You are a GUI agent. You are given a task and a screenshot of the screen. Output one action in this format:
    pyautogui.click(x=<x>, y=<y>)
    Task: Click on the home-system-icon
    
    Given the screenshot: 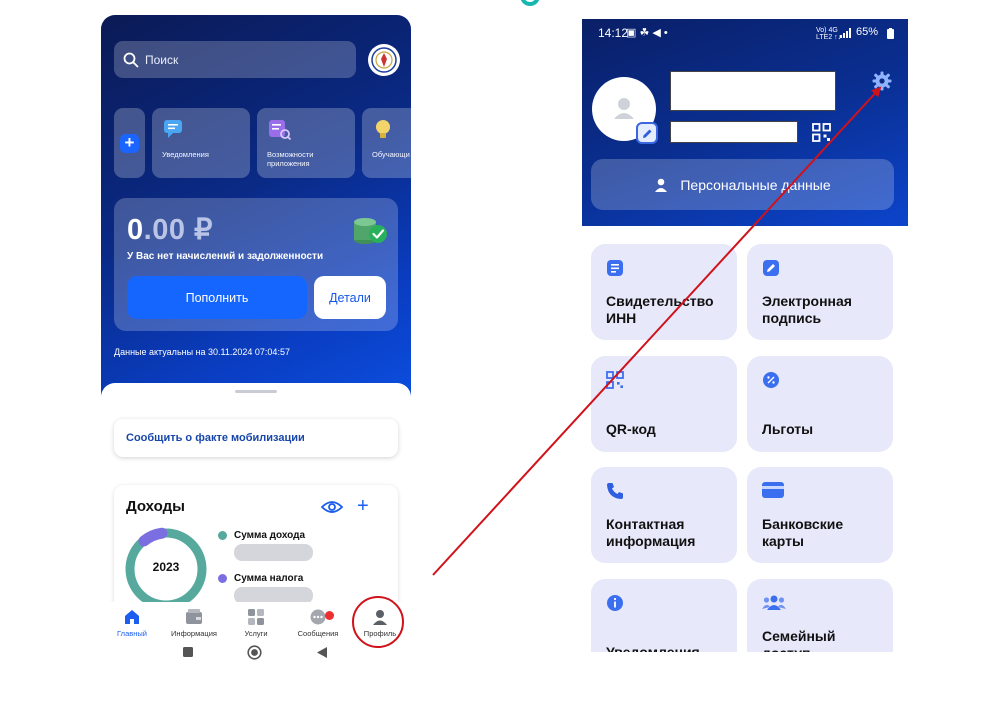 What is the action you would take?
    pyautogui.click(x=254, y=652)
    